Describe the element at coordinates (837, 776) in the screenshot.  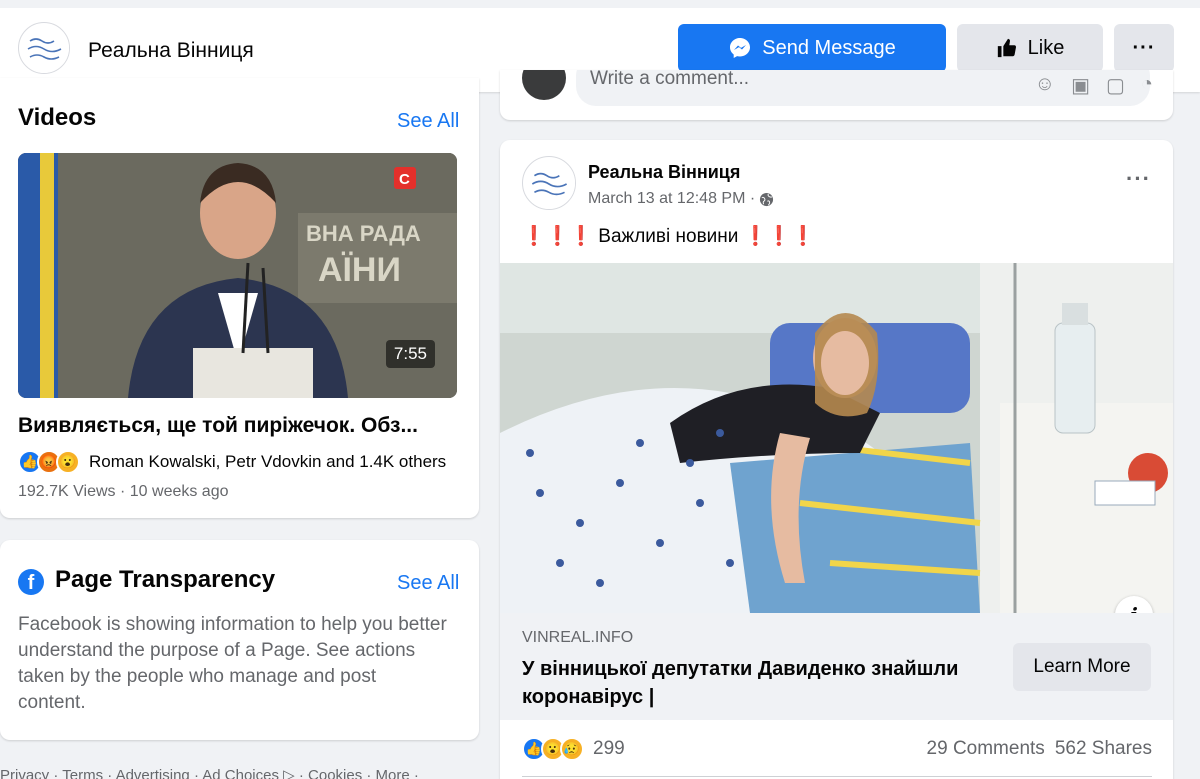
I see `divider` at that location.